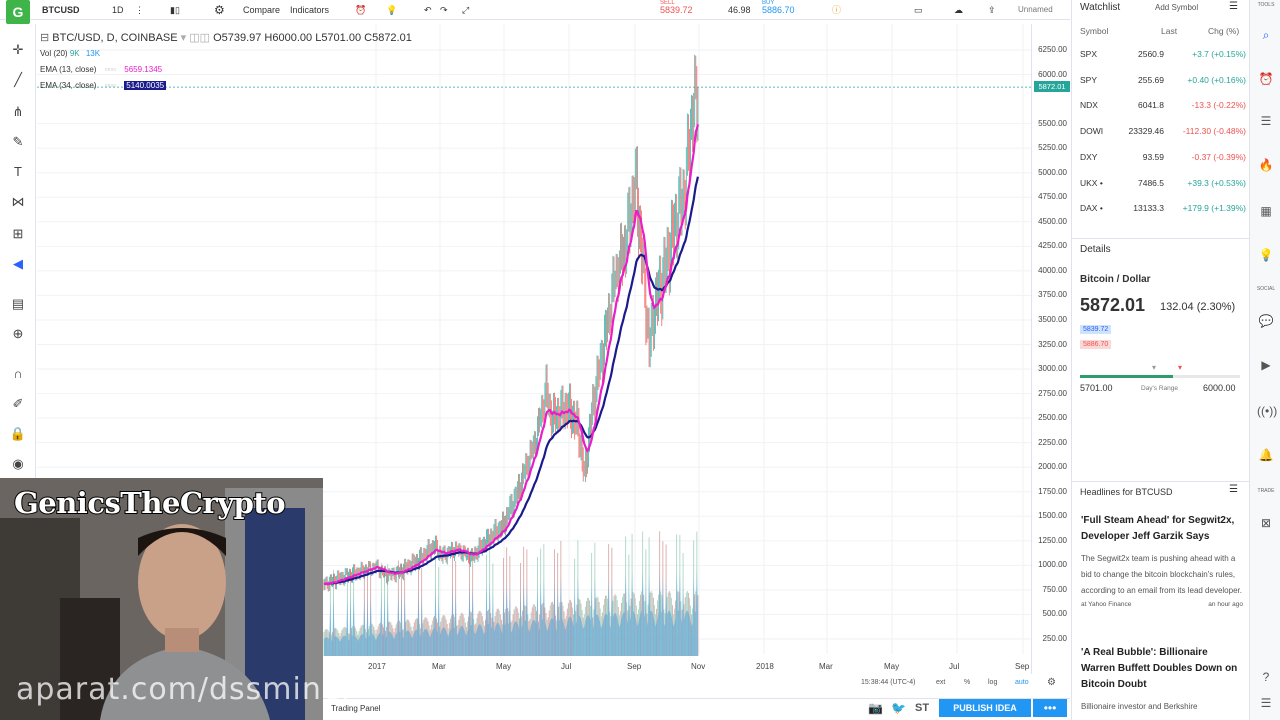  I want to click on camera-icon: 📷, so click(875, 708).